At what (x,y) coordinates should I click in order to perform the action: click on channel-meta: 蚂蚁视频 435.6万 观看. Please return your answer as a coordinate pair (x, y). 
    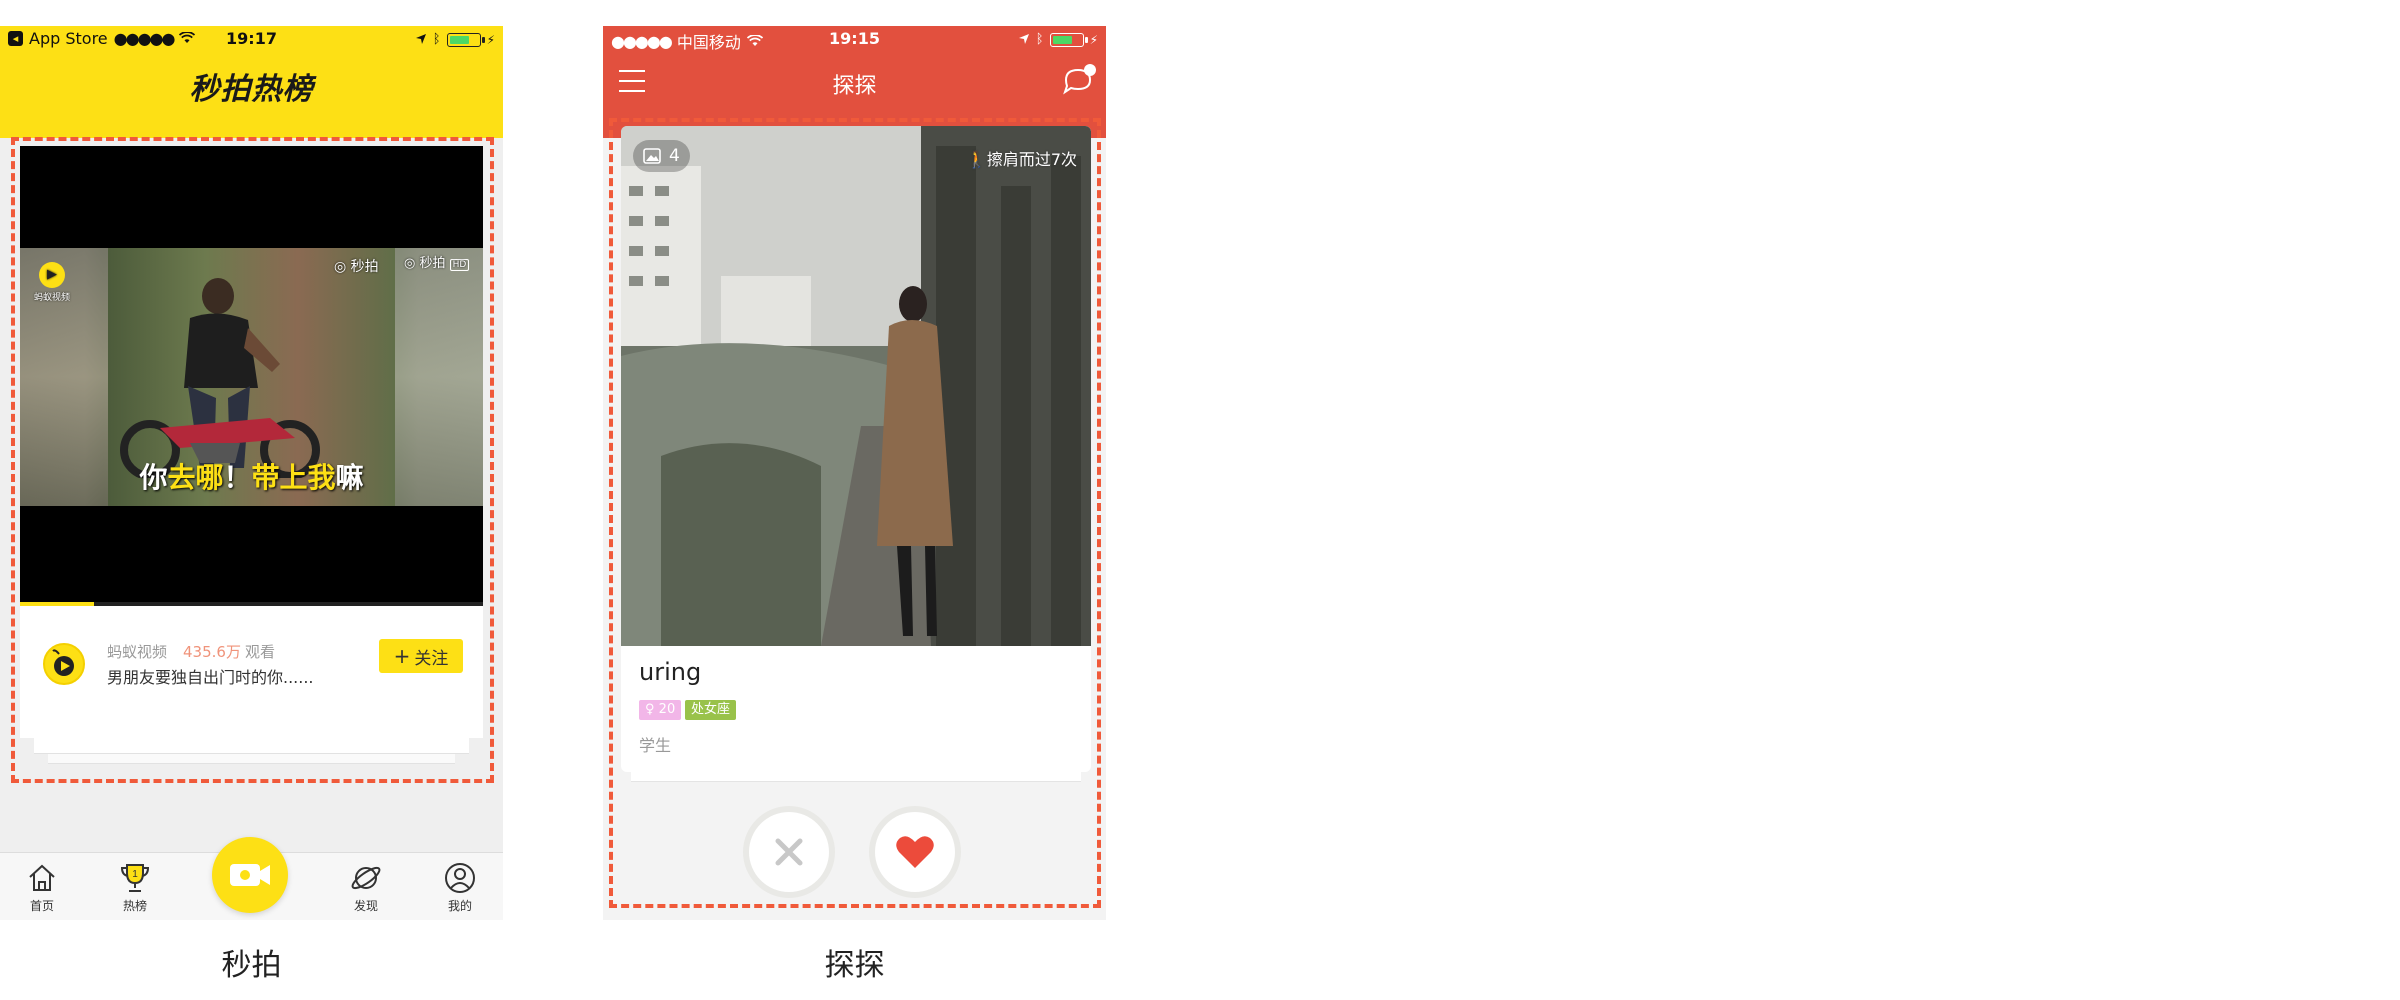
    Looking at the image, I should click on (191, 651).